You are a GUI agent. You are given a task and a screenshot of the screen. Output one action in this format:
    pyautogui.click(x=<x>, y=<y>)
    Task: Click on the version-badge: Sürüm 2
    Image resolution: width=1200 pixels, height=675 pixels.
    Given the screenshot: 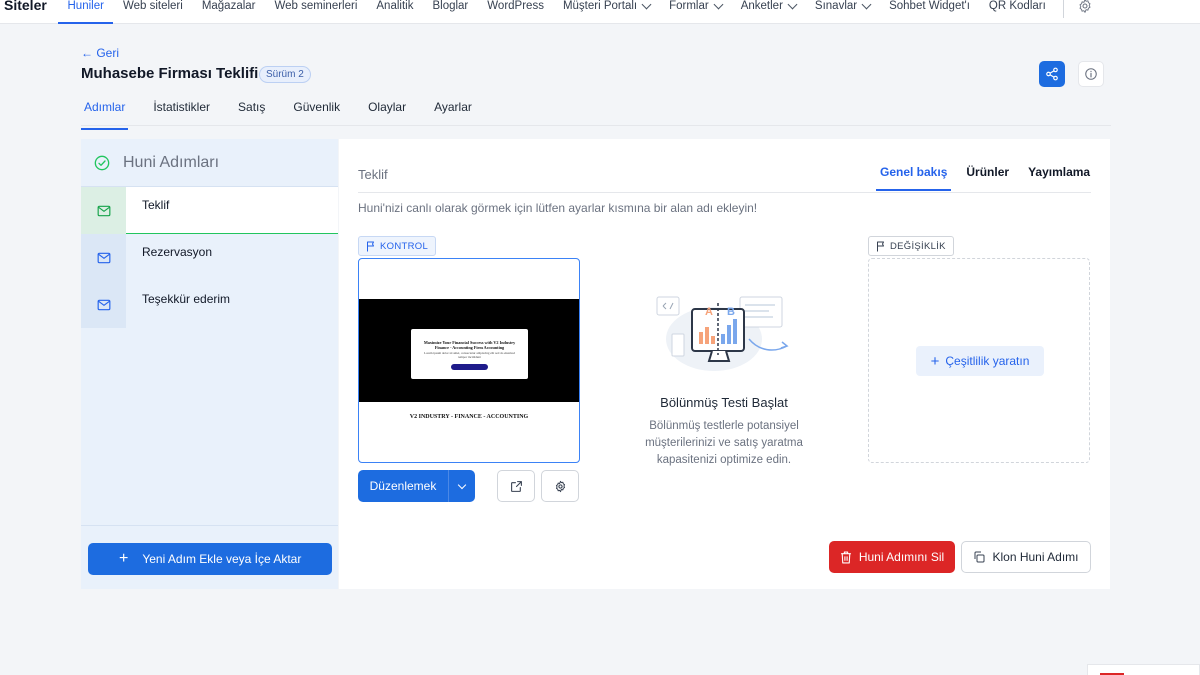 What is the action you would take?
    pyautogui.click(x=285, y=74)
    